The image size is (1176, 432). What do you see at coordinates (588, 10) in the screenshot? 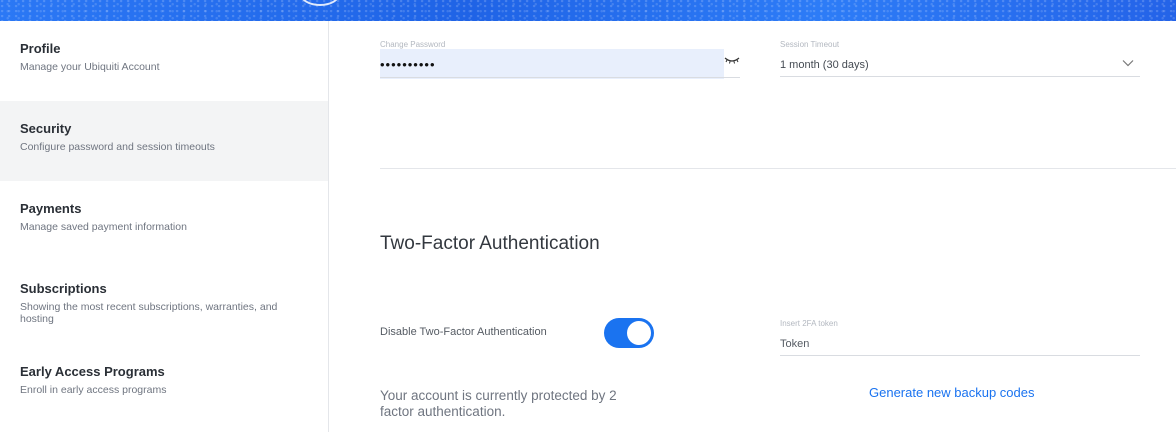
I see `top-banner` at bounding box center [588, 10].